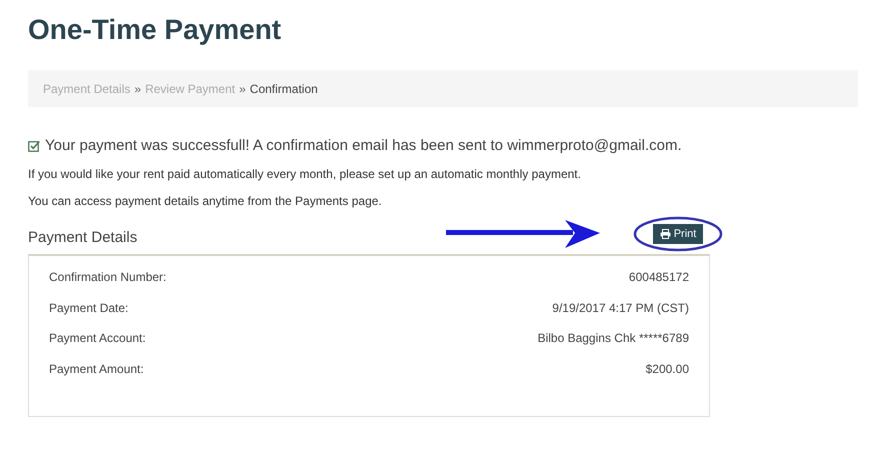 This screenshot has width=878, height=460. Describe the element at coordinates (363, 145) in the screenshot. I see `success-message: Your payment was successfull! A confirmation email has been sent to wimmerproto@gmail.com.` at that location.